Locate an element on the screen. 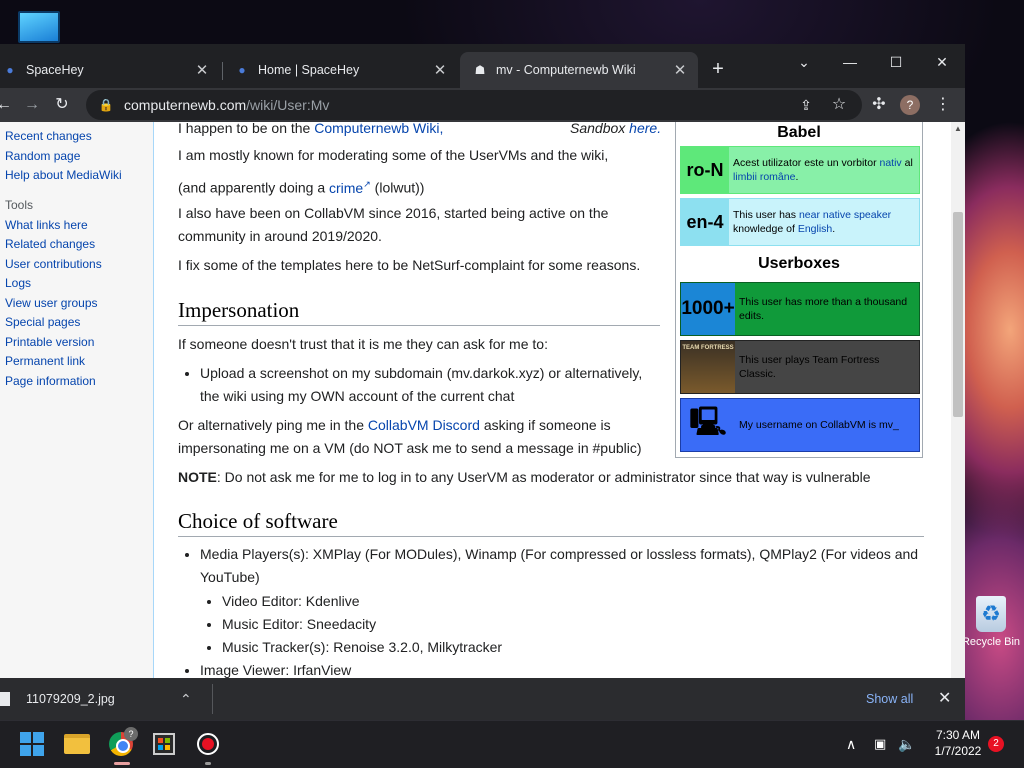 The height and width of the screenshot is (768, 1024). folder-icon is located at coordinates (77, 744).